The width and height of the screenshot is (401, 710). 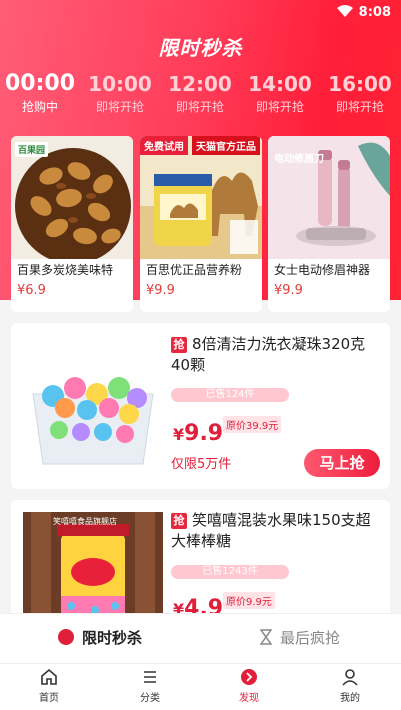 I want to click on product-info: 抢 8倍清洁力洗衣凝珠320克40颗, so click(x=275, y=355).